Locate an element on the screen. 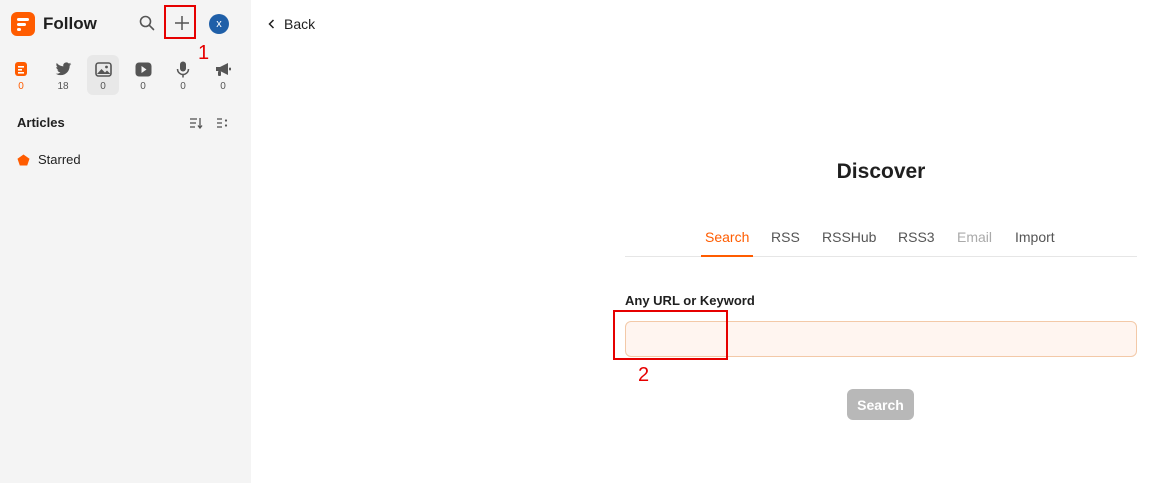 The image size is (1171, 483). keyword-field-label: Any URL or Keyword is located at coordinates (690, 300).